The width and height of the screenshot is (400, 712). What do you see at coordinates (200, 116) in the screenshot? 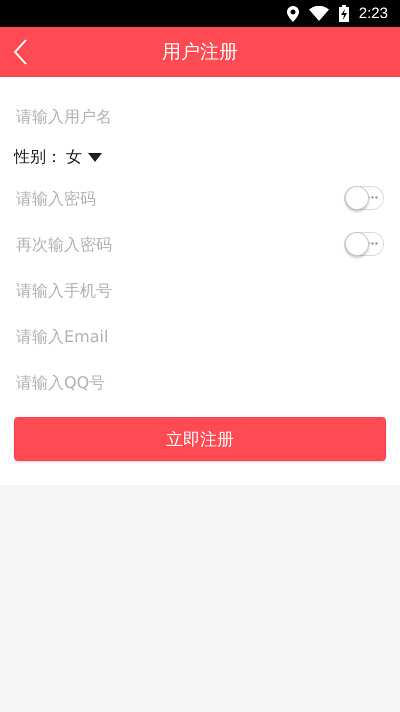
I see `input-field: 请输入用户名` at bounding box center [200, 116].